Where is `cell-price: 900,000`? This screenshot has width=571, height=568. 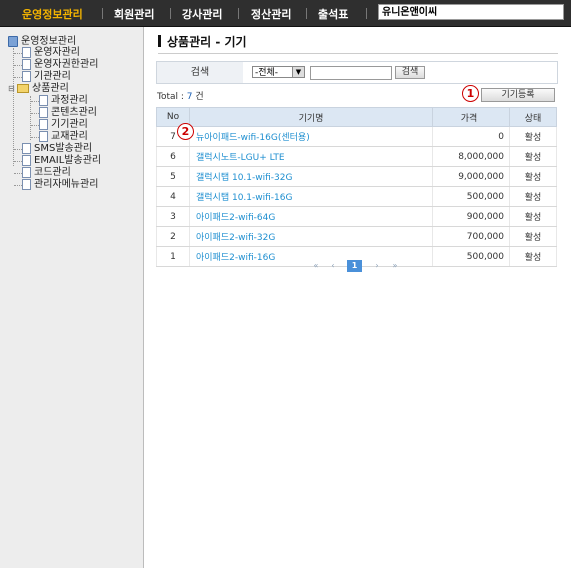 cell-price: 900,000 is located at coordinates (471, 216).